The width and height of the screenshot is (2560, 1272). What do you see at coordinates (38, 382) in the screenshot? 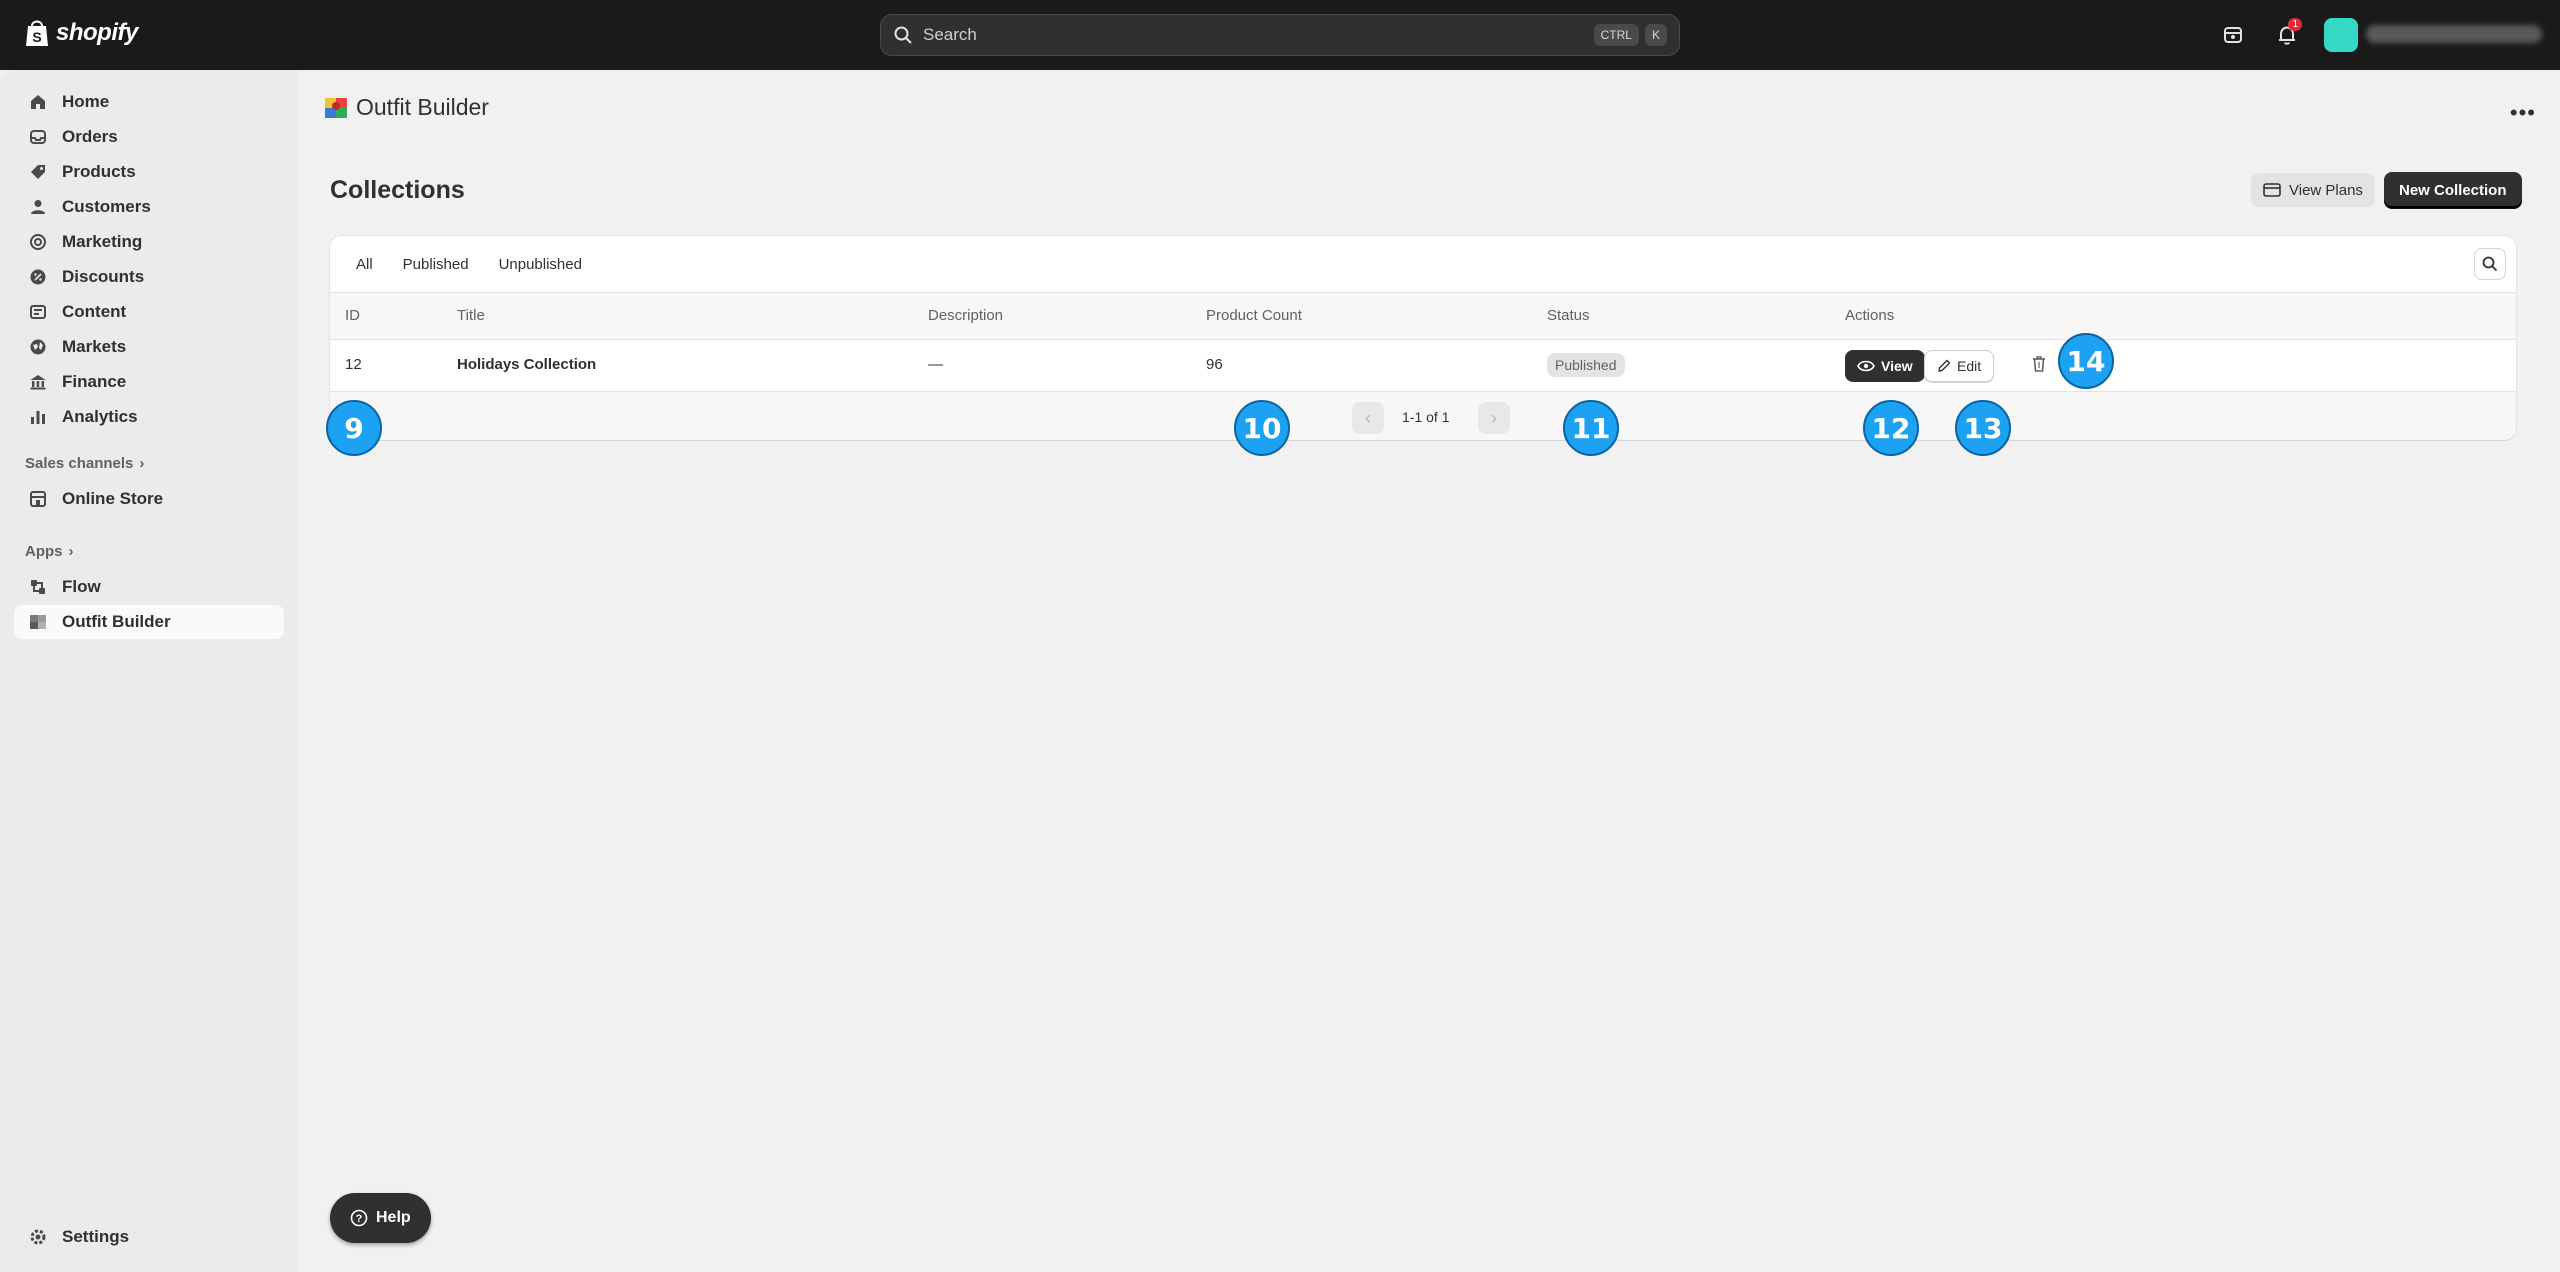
I see `bank-icon` at bounding box center [38, 382].